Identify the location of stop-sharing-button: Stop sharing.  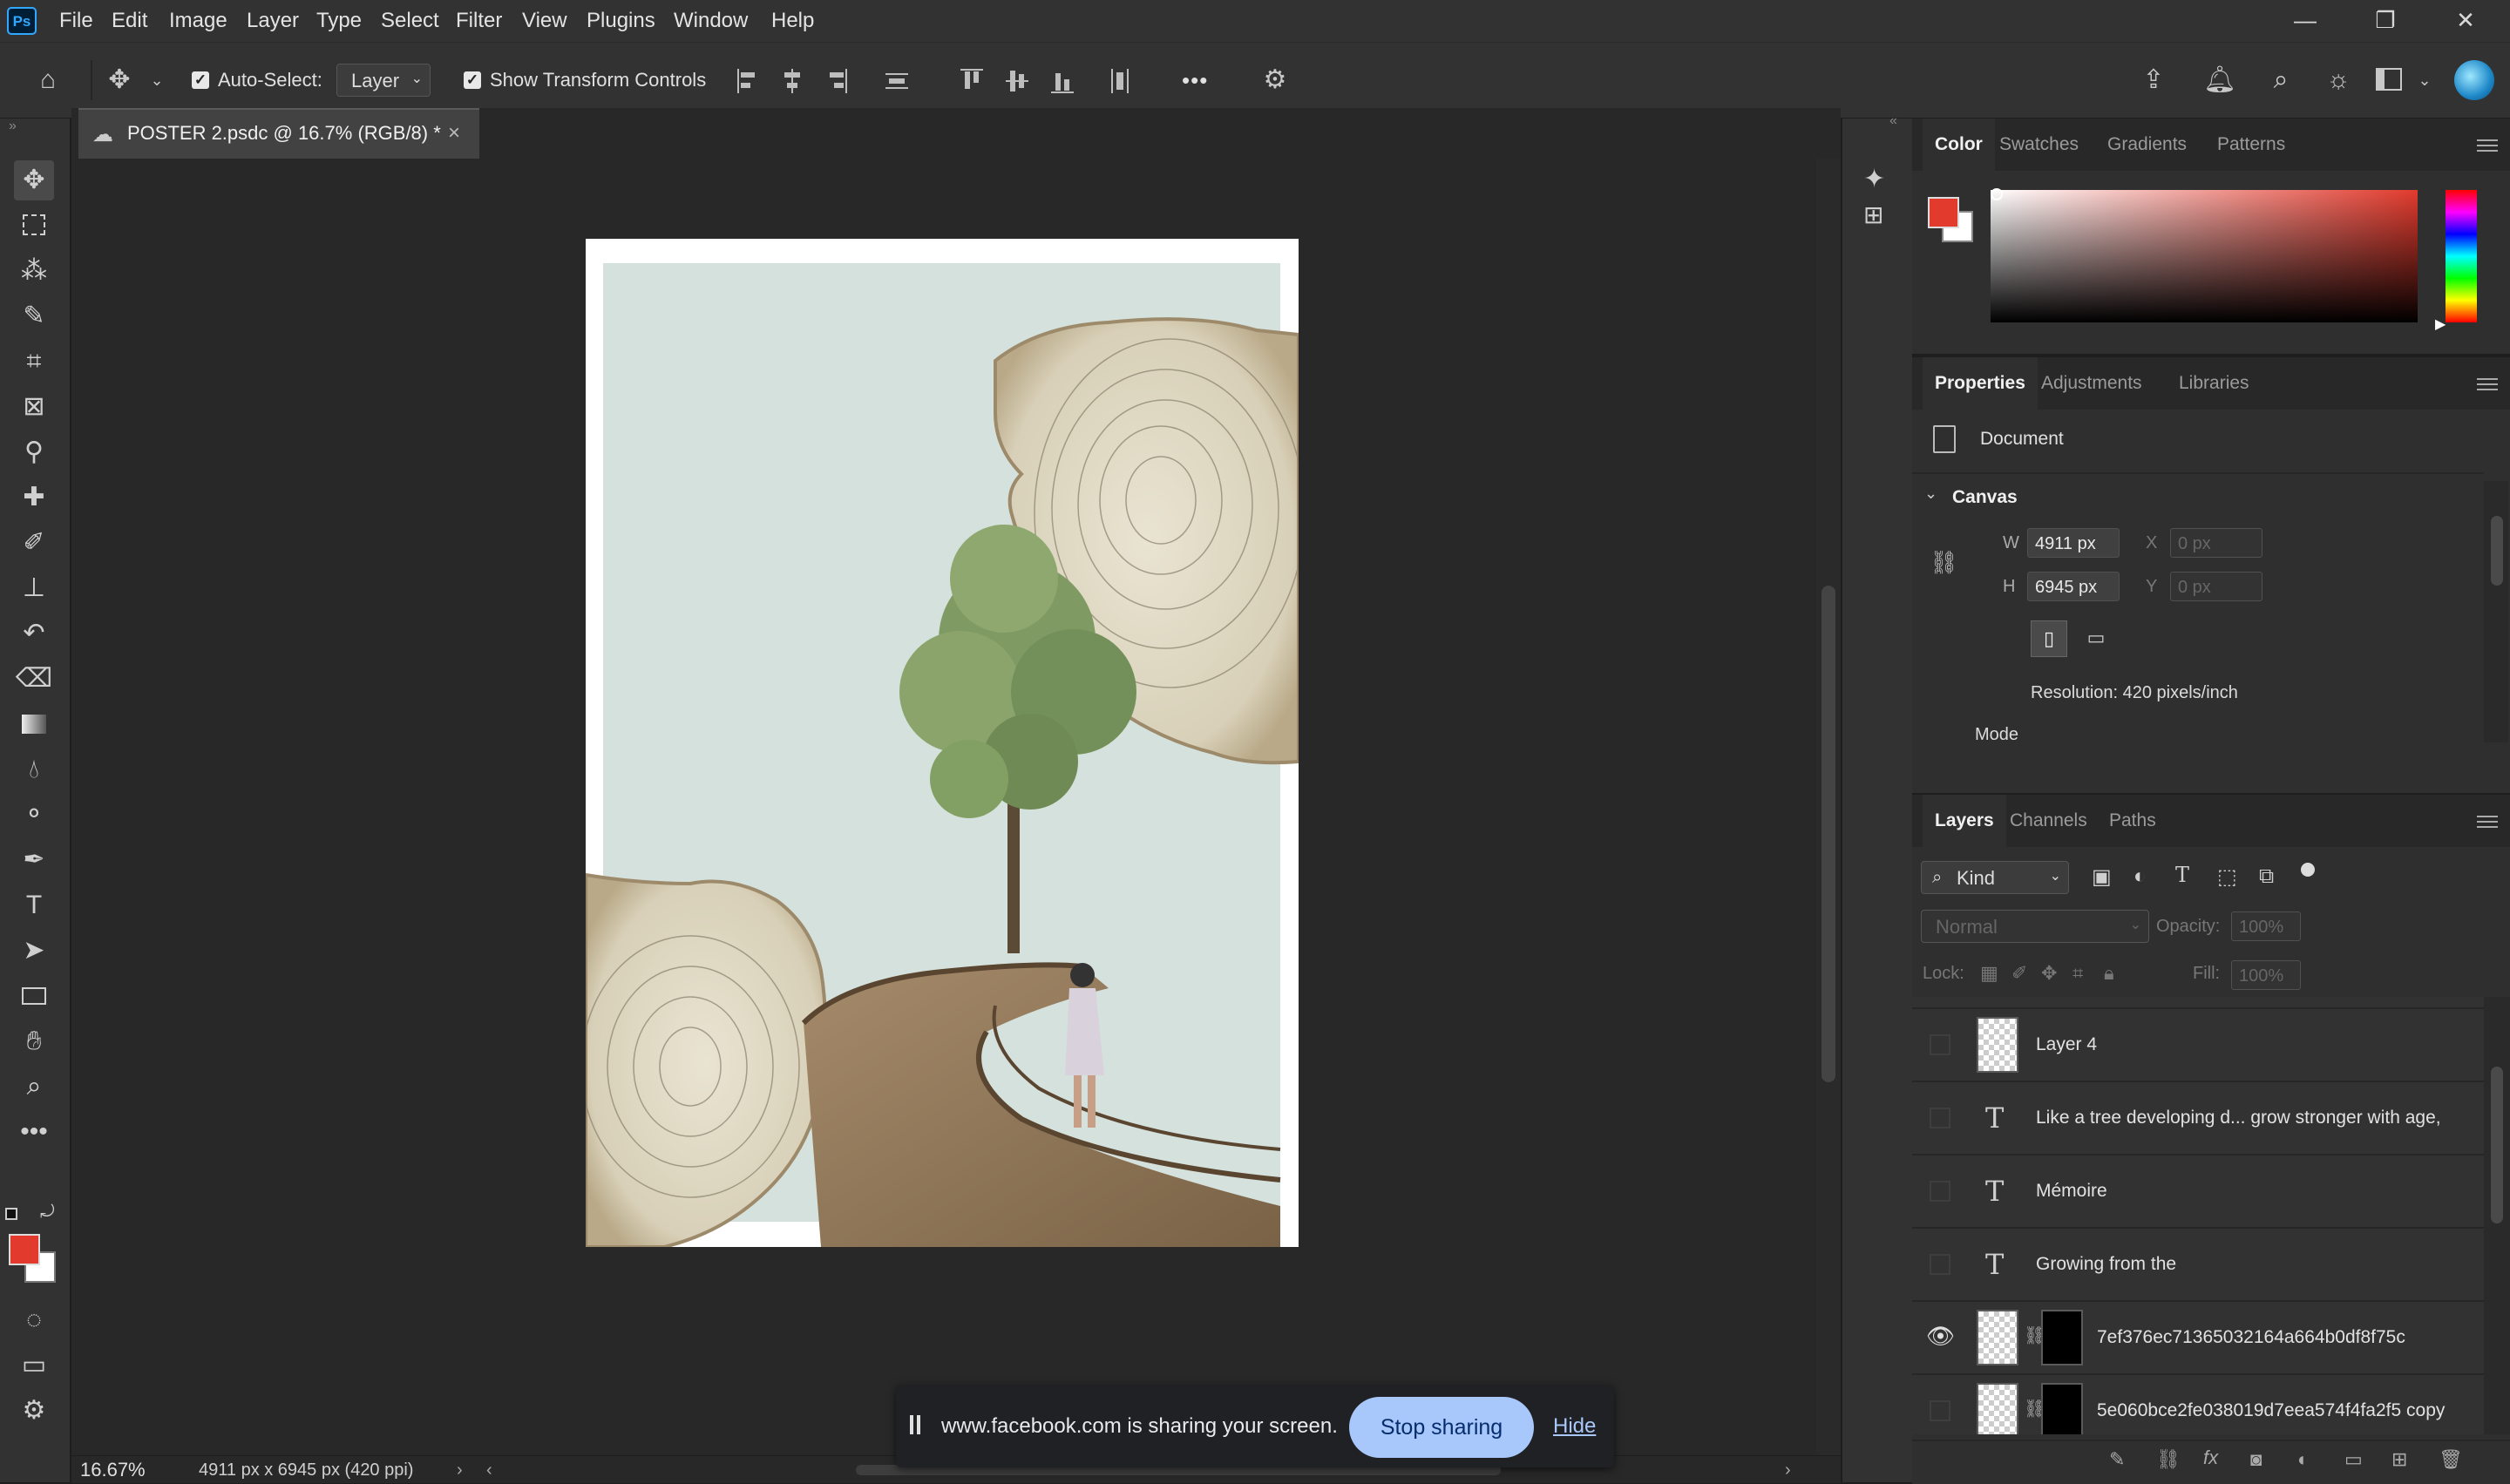
(1442, 1427).